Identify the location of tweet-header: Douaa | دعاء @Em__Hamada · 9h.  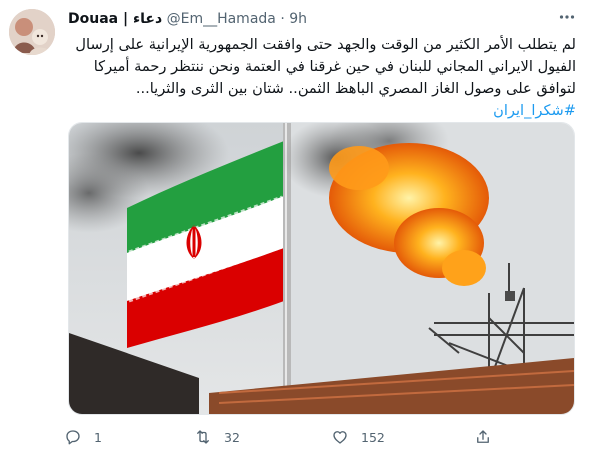
(187, 19).